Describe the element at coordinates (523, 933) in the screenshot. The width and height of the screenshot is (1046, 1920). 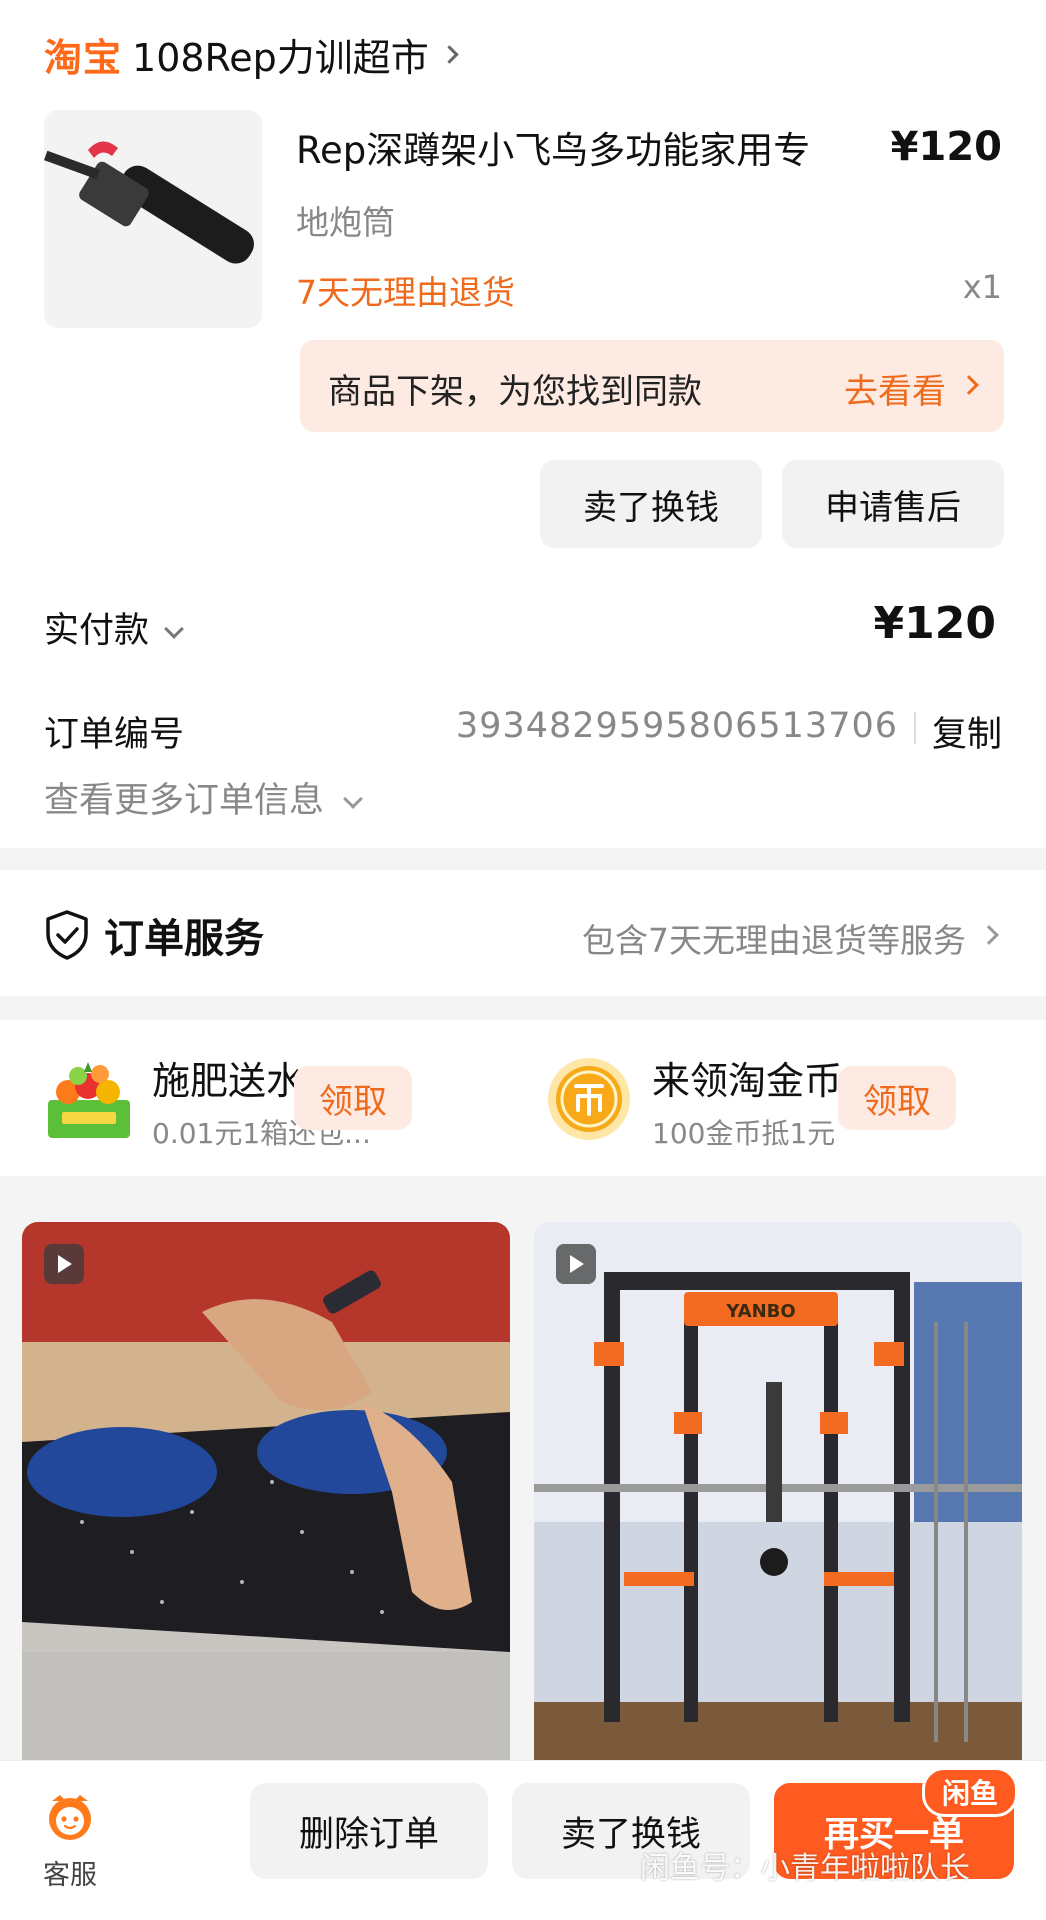
I see `order-service-row: 订单服务 包含7天无理由退货等服务` at that location.